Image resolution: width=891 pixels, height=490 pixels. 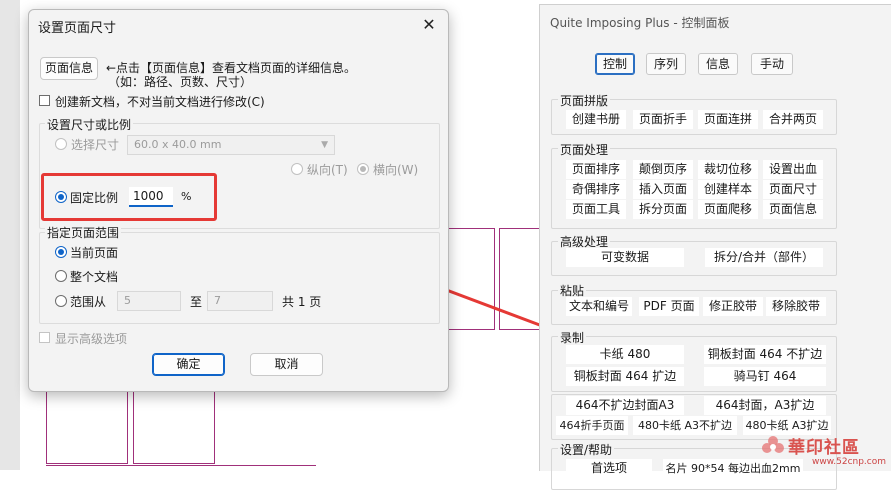 What do you see at coordinates (592, 425) in the screenshot?
I see `fold-464-pages-button: 464折手页面` at bounding box center [592, 425].